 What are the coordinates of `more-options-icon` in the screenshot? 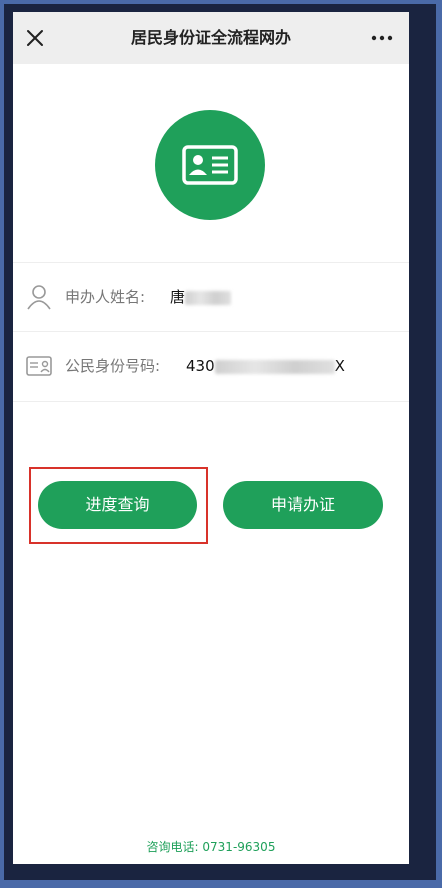 It's located at (382, 38).